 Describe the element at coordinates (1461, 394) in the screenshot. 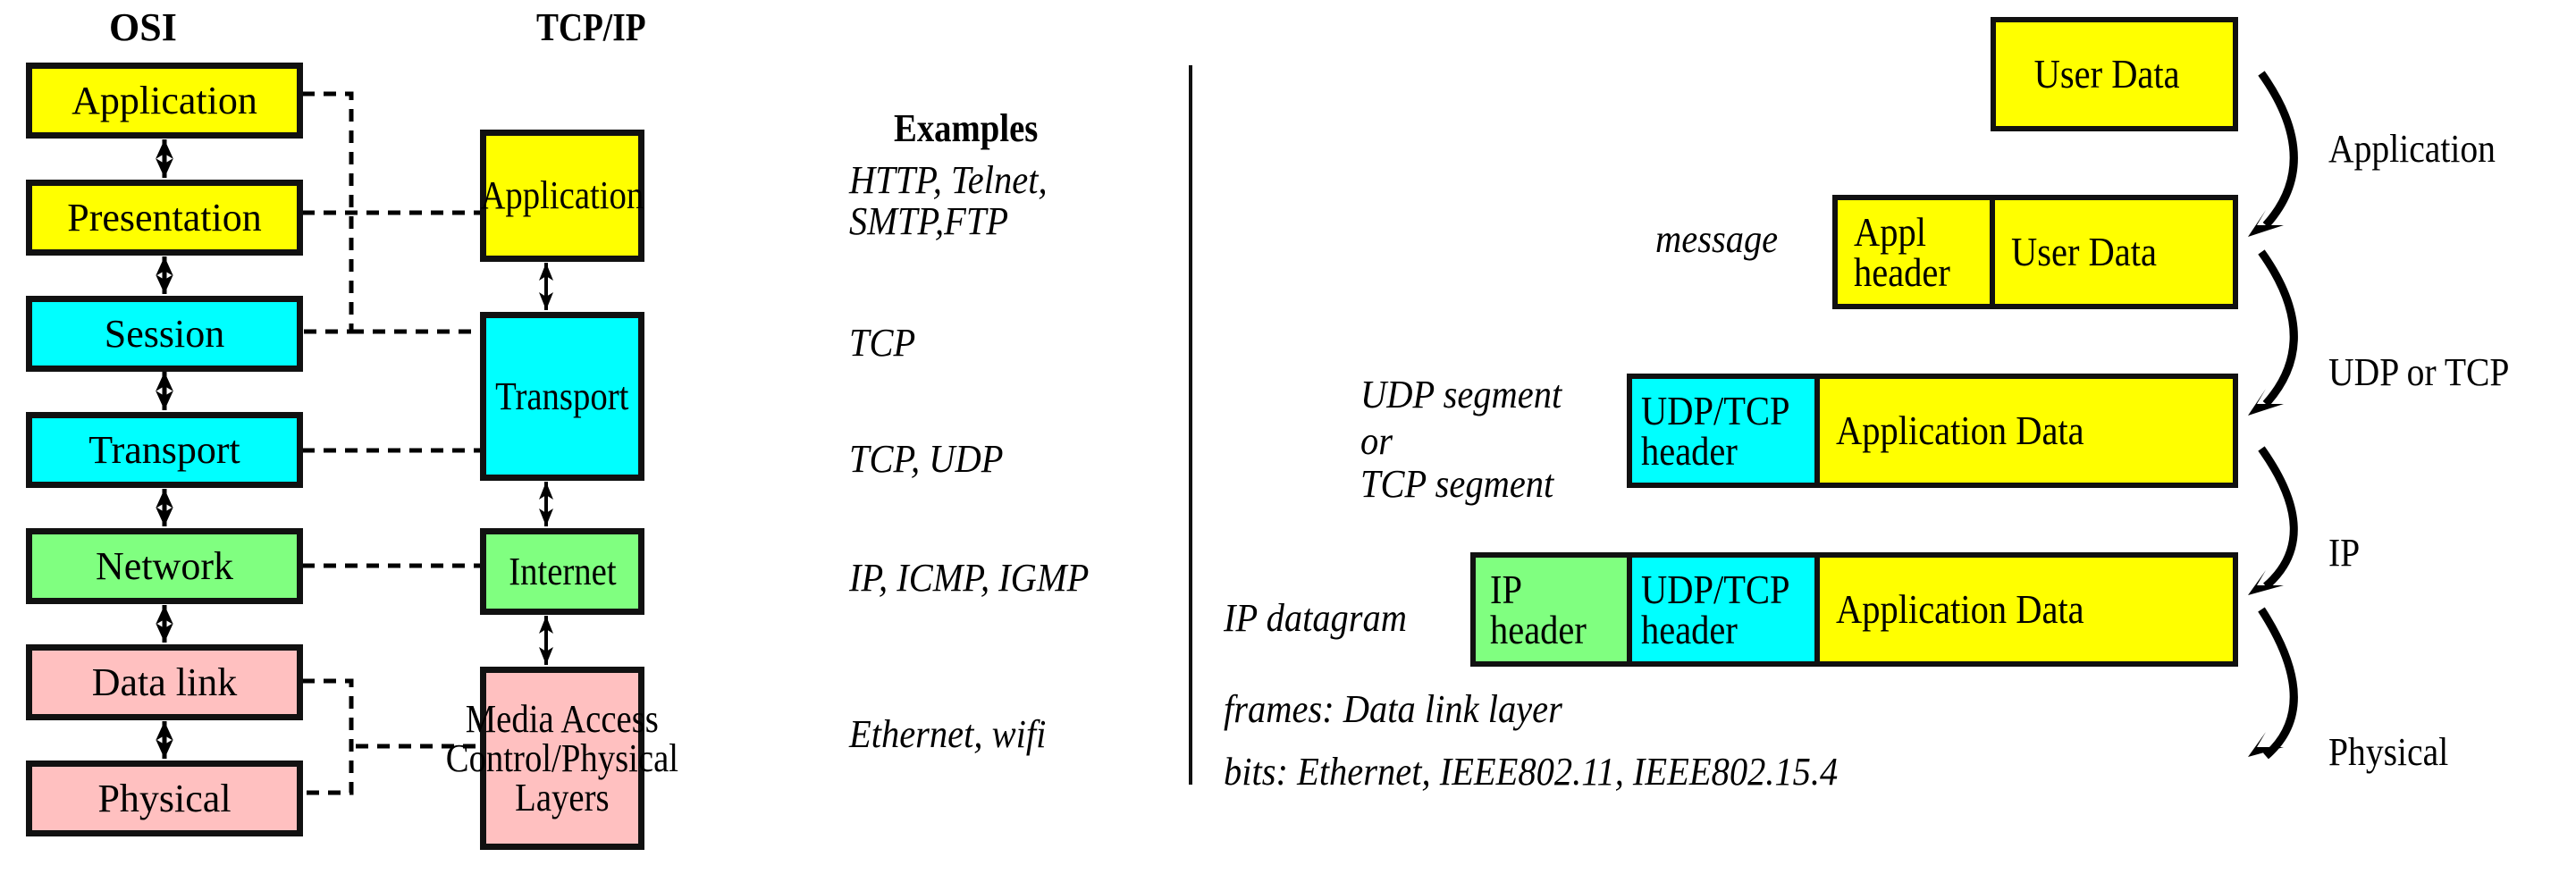

I see `caption-udp-segment: UDP segment` at that location.